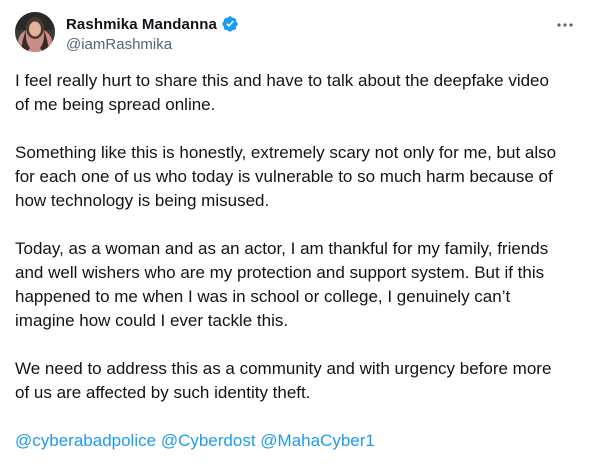 This screenshot has width=590, height=466. I want to click on mentions-line: @cyberabadpolice @Cyberdost @MahaCyber1, so click(297, 441).